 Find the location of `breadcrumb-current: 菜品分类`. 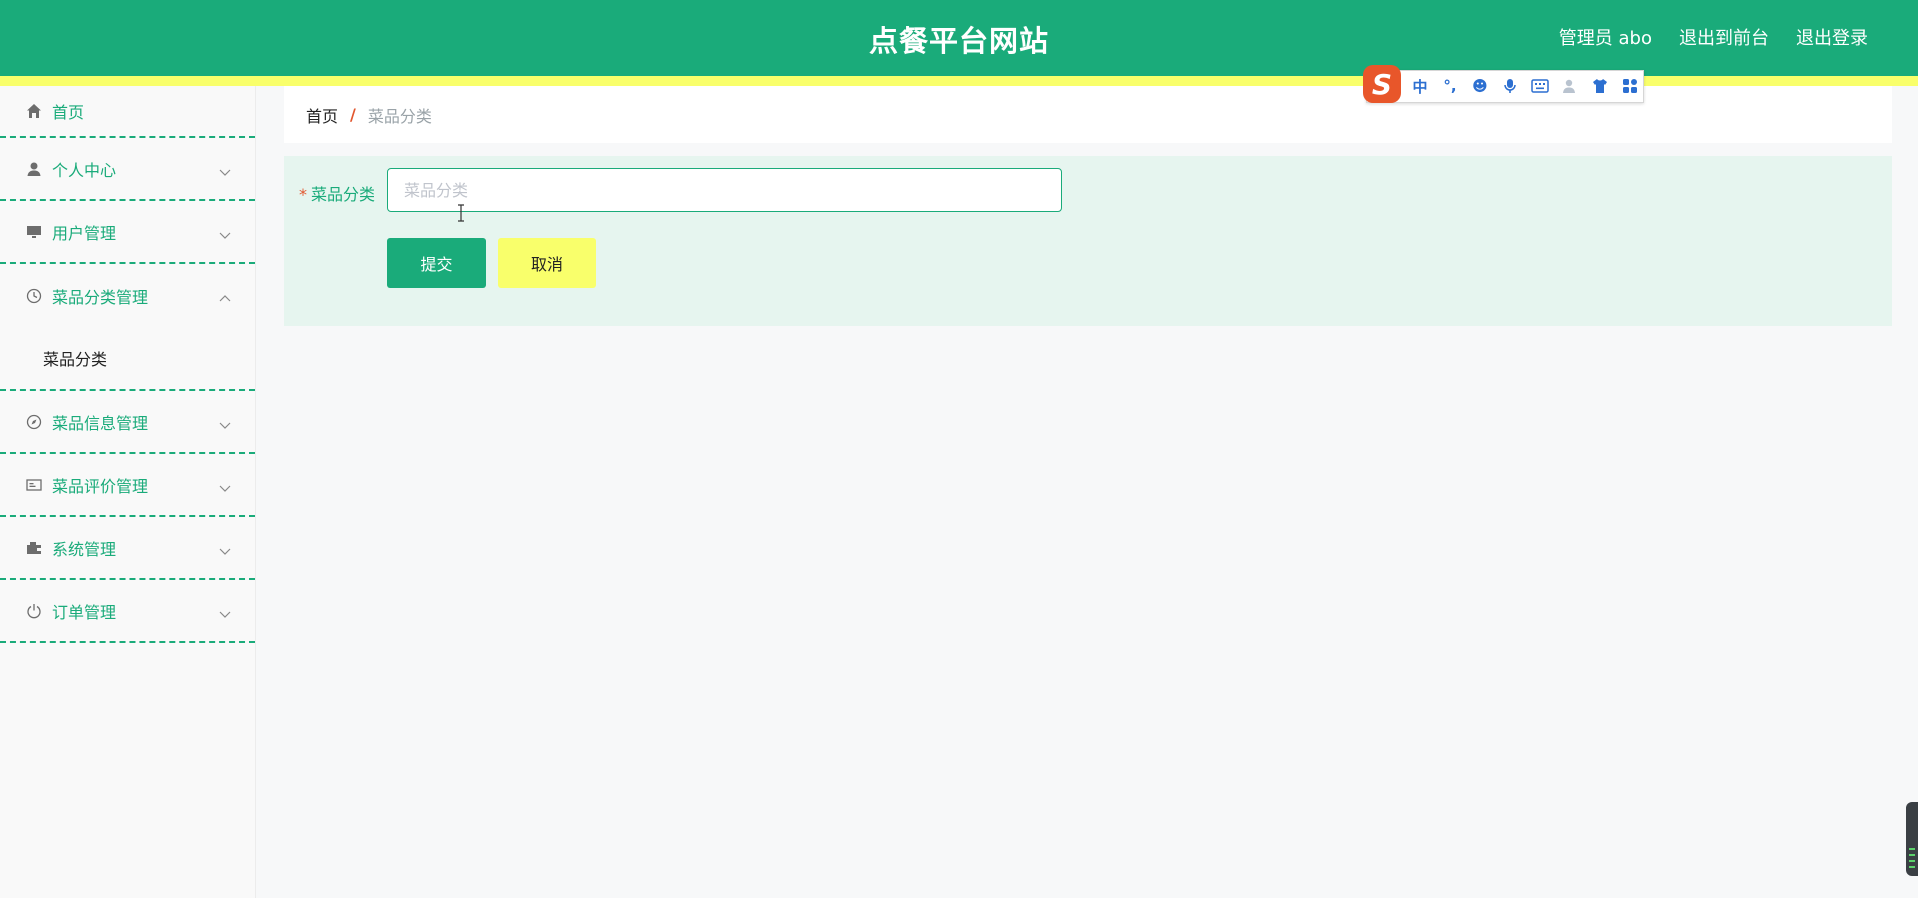

breadcrumb-current: 菜品分类 is located at coordinates (399, 116).